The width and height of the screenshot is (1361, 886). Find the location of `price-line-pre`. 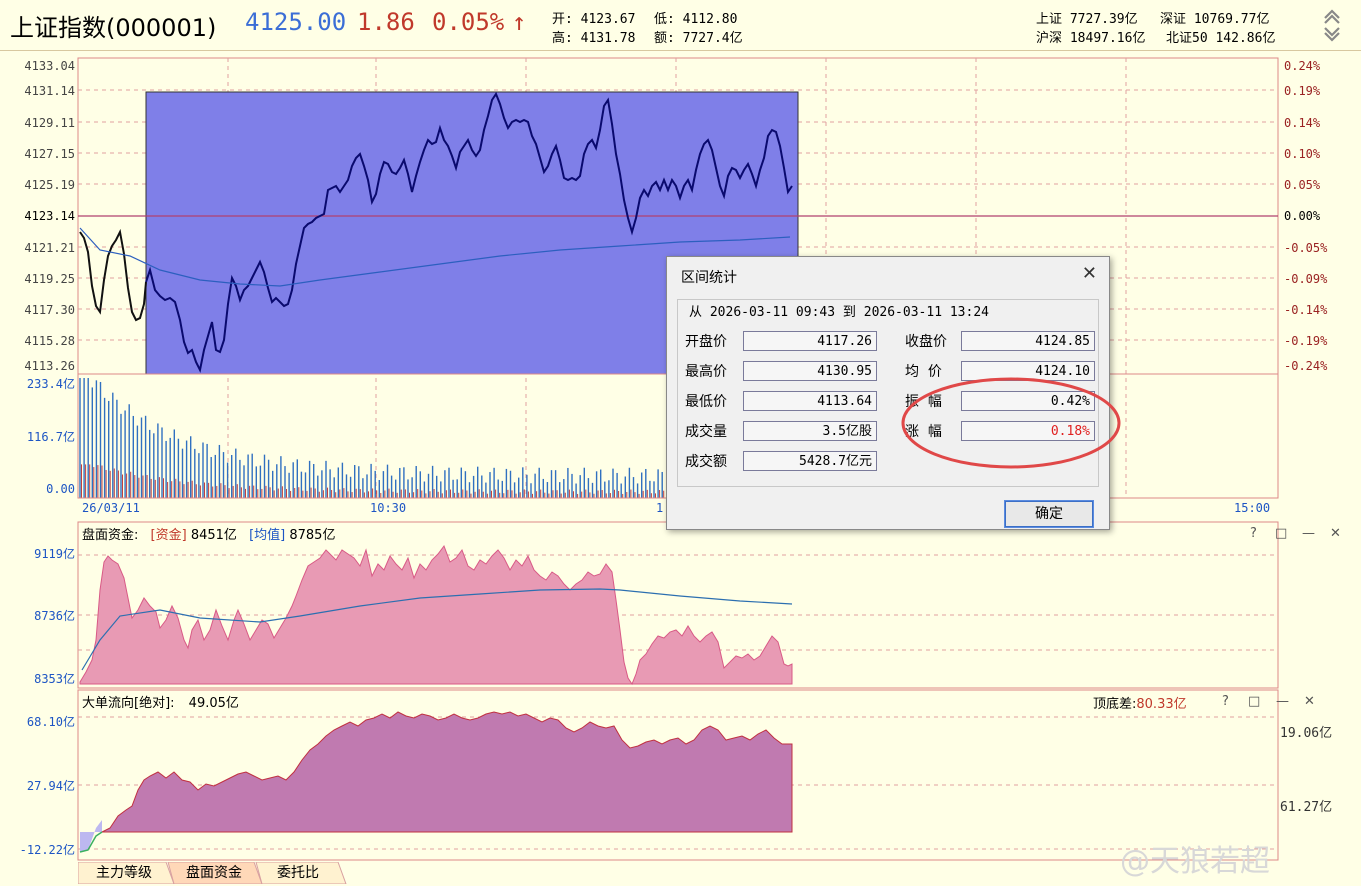

price-line-pre is located at coordinates (113, 275).